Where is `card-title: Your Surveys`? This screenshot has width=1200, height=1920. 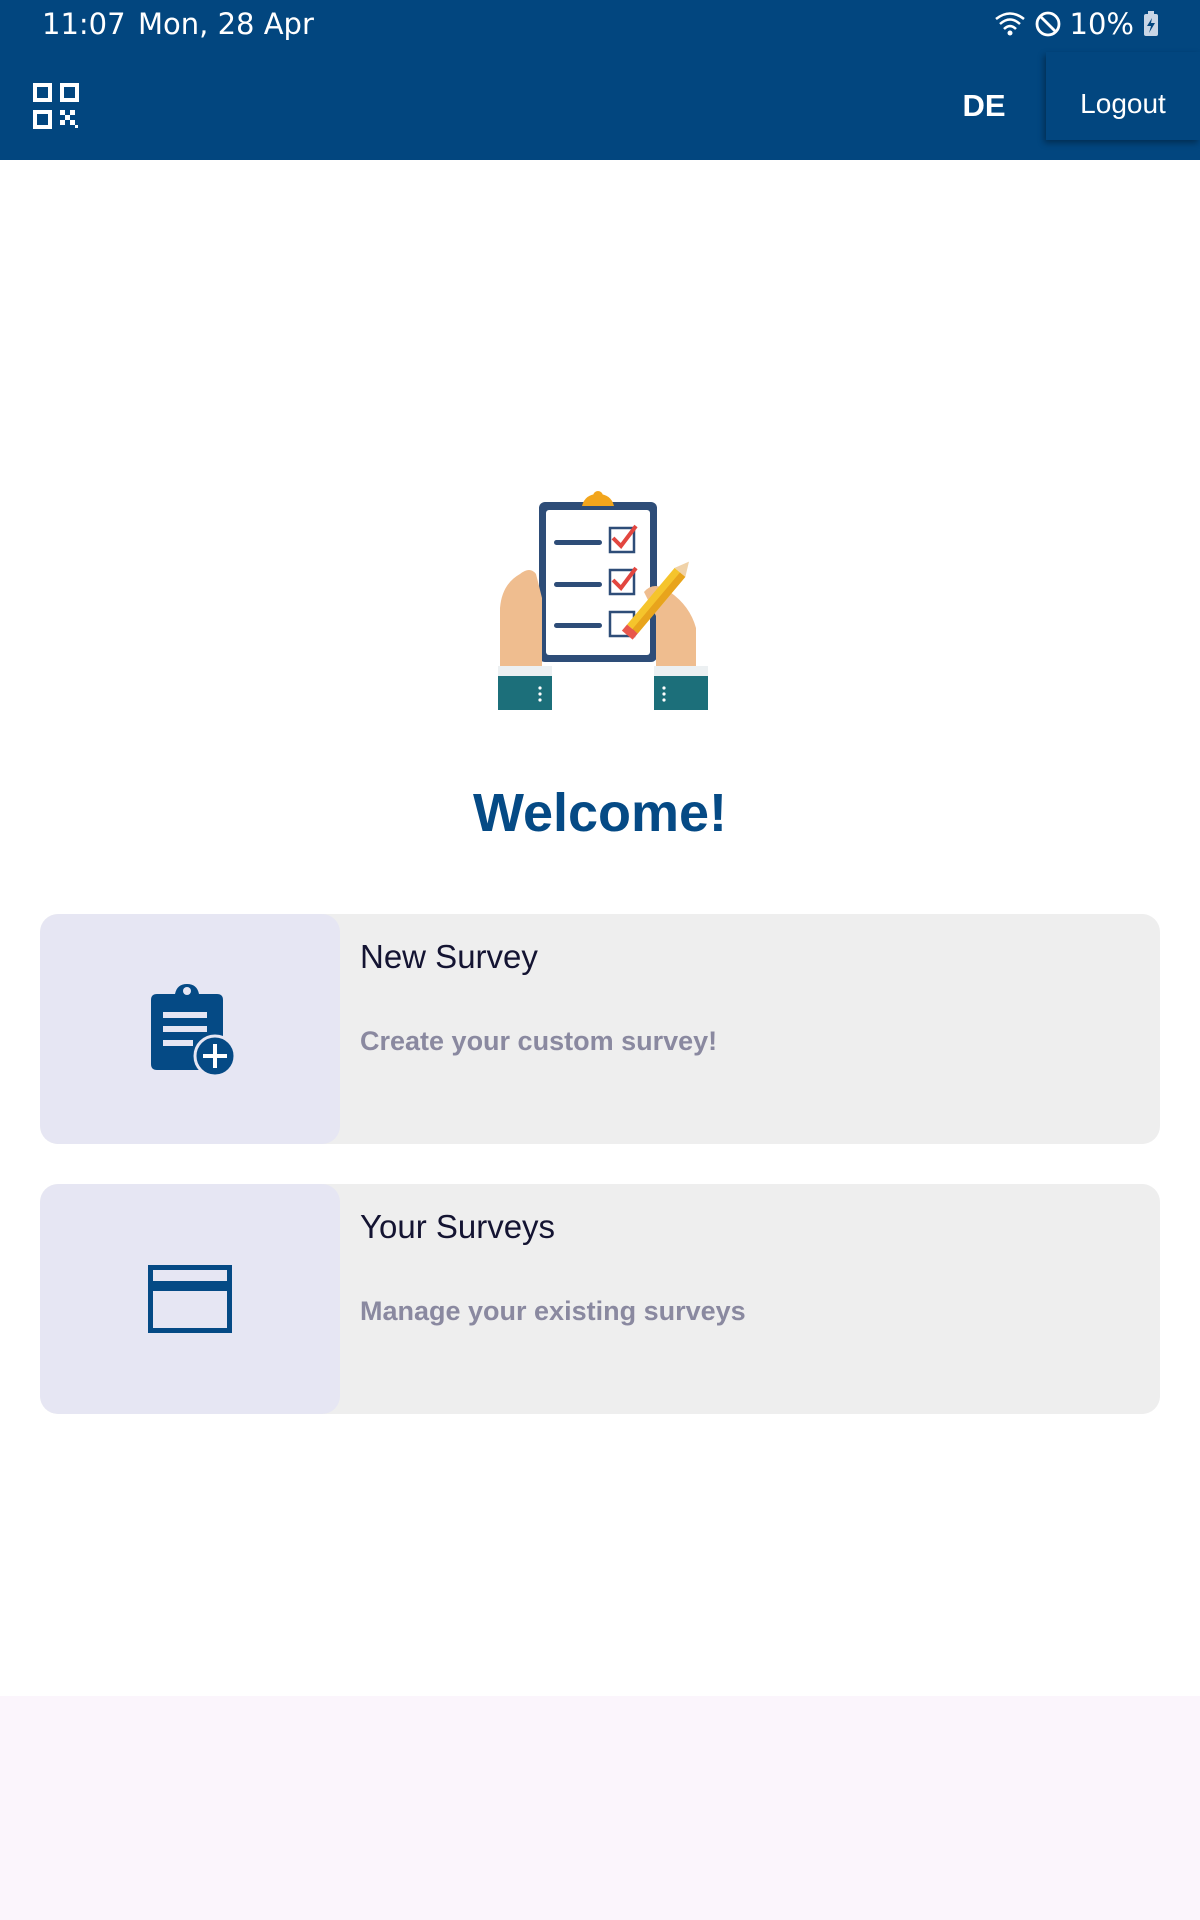
card-title: Your Surveys is located at coordinates (458, 1226).